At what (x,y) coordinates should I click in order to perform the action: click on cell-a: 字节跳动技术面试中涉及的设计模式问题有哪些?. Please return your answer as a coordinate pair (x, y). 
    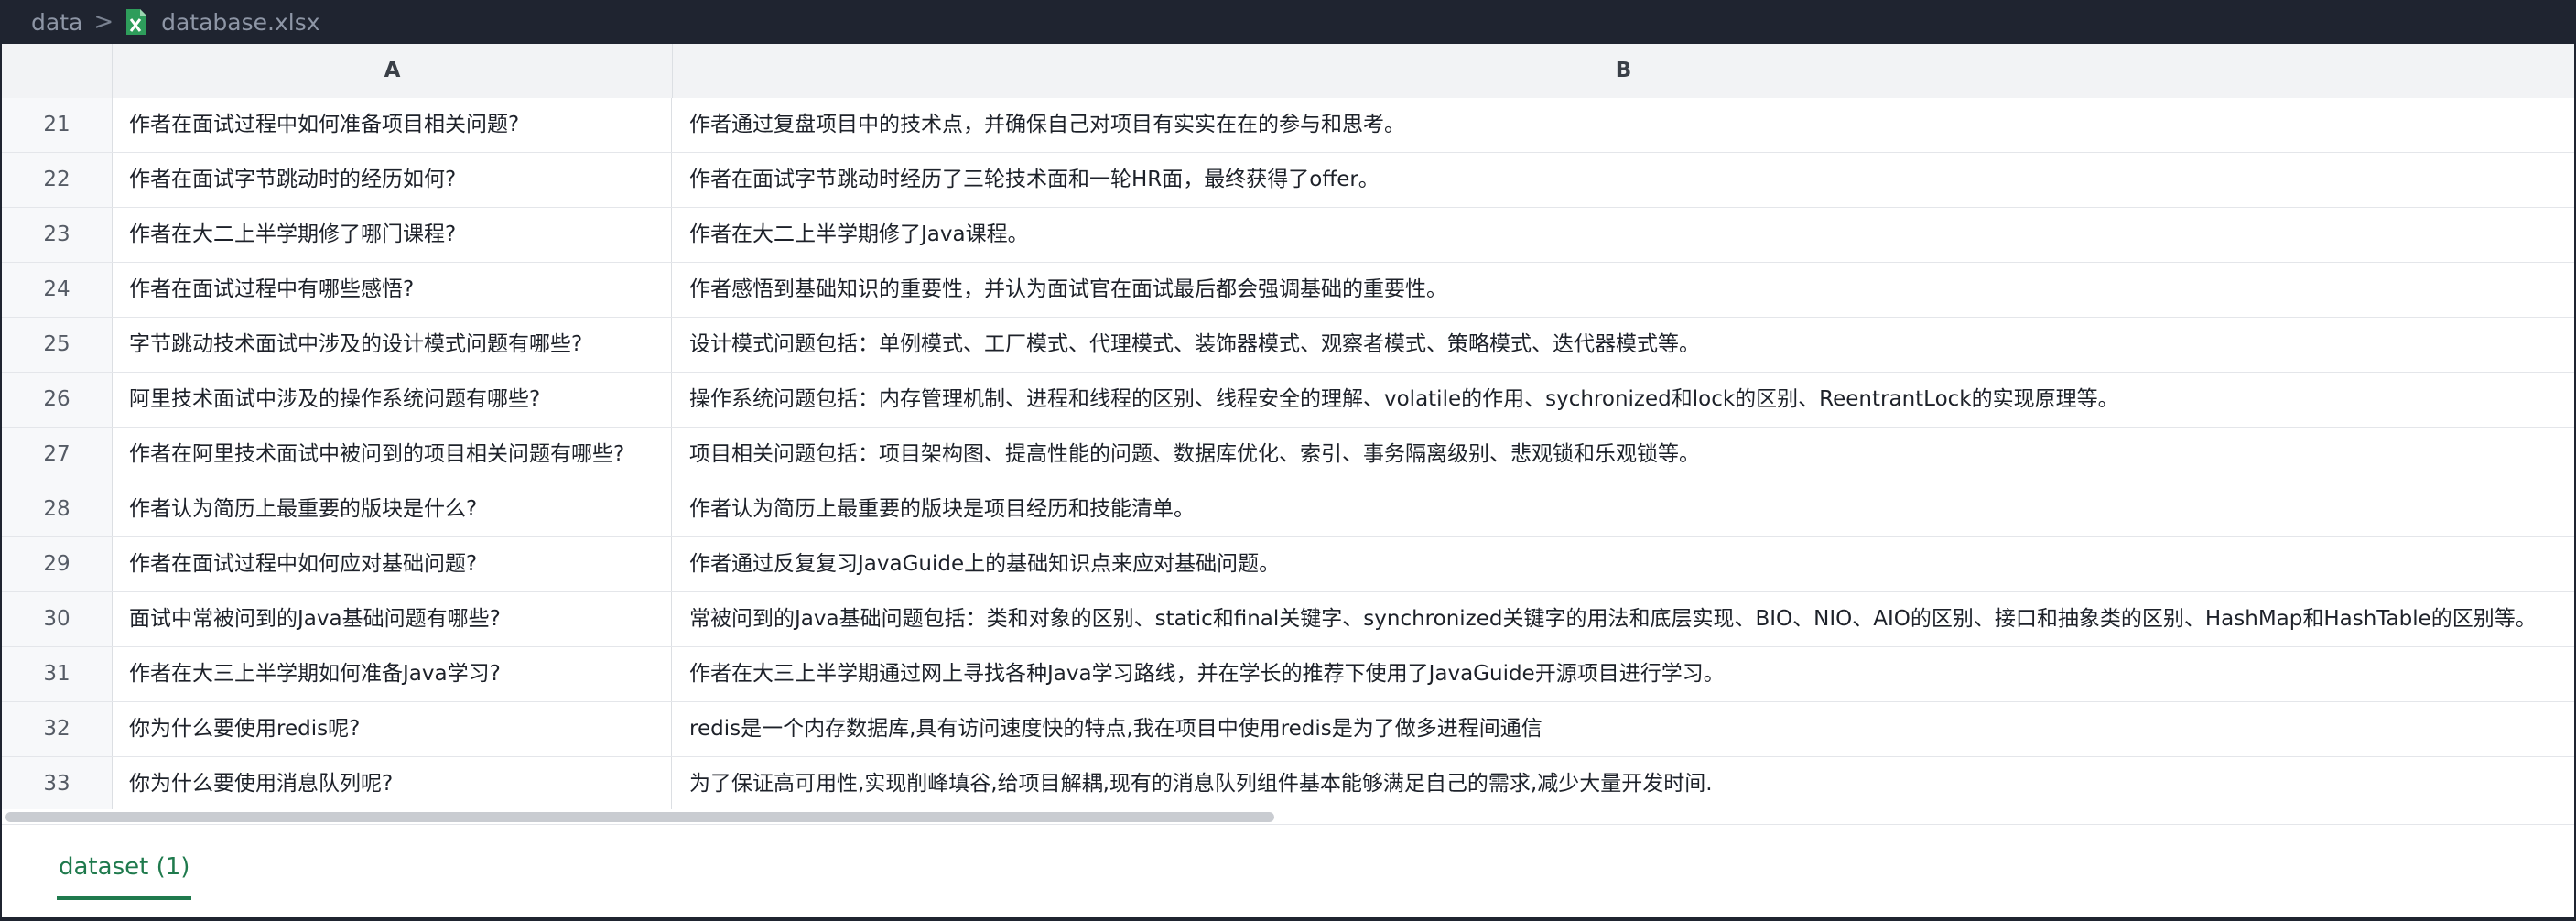
    Looking at the image, I should click on (393, 345).